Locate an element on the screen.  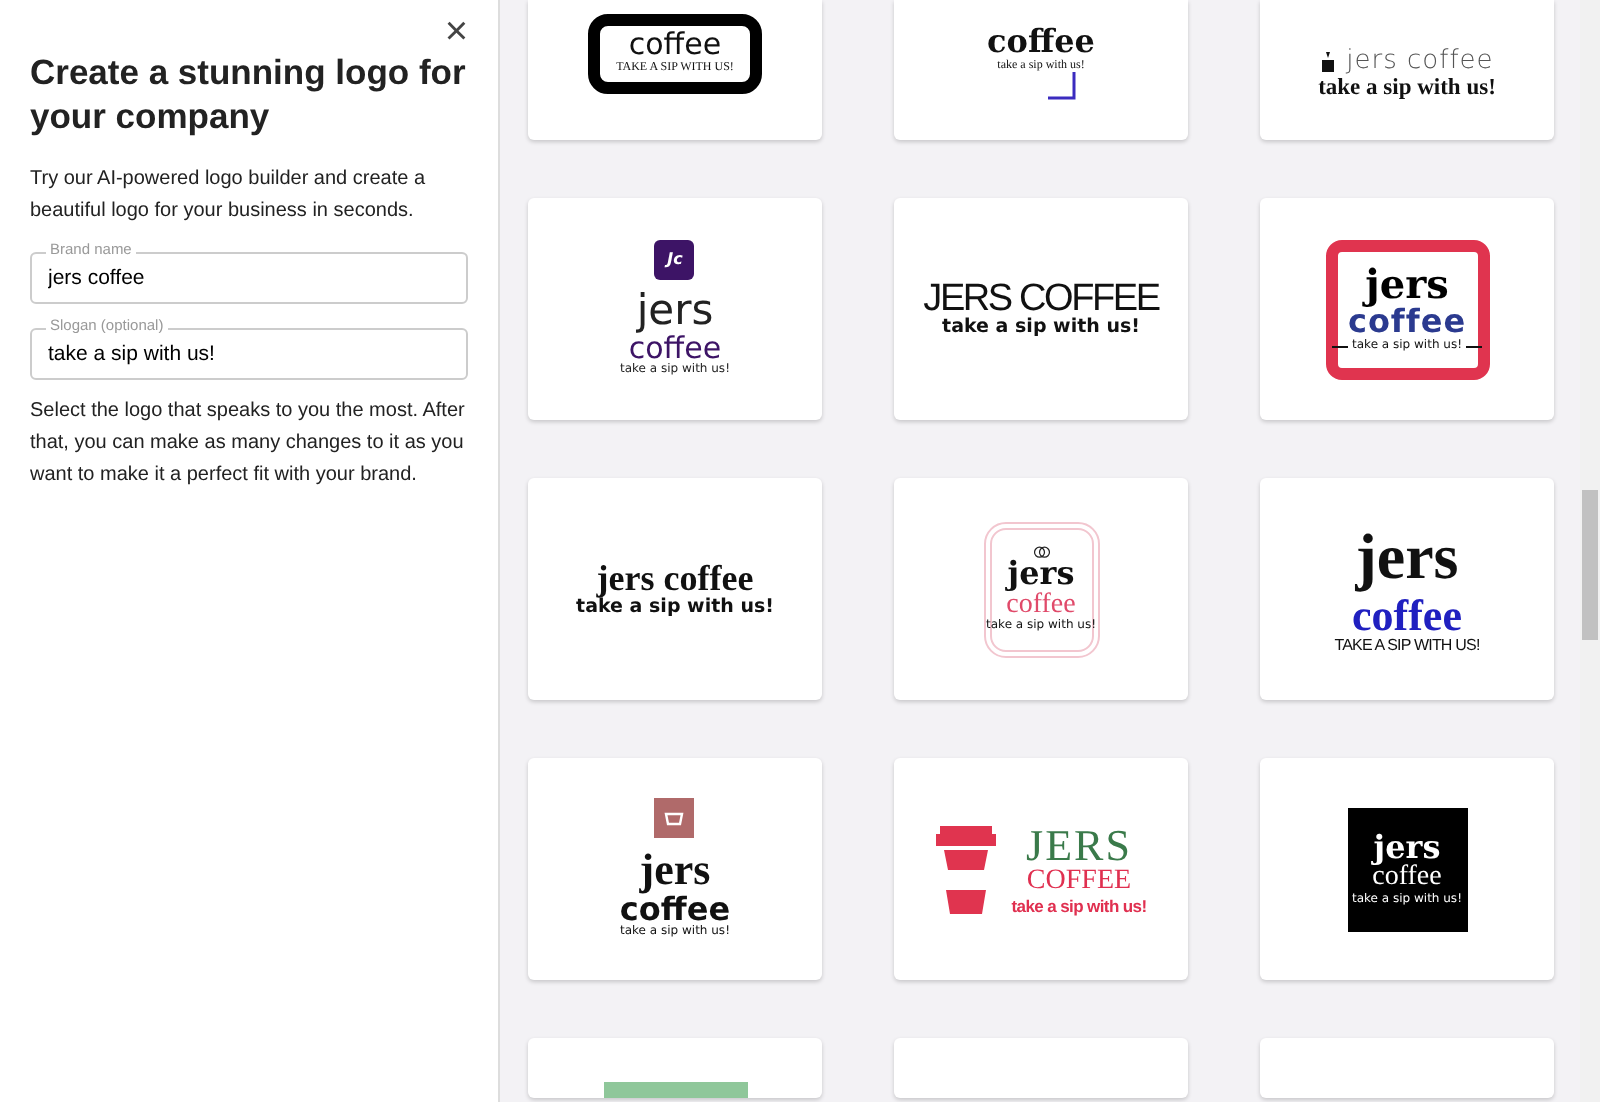
logo-text: TAKE A SIP WITH US! is located at coordinates (1407, 646).